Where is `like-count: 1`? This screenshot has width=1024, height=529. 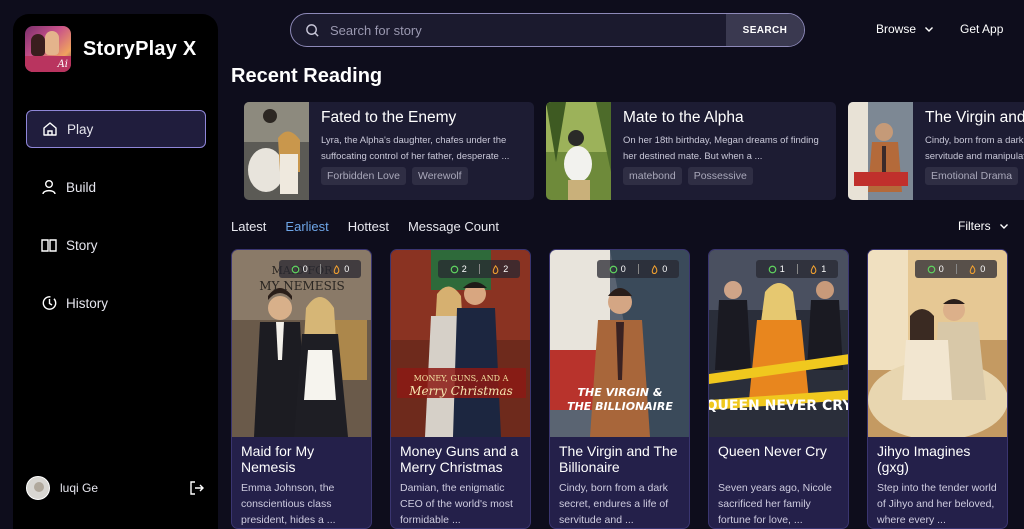 like-count: 1 is located at coordinates (824, 269).